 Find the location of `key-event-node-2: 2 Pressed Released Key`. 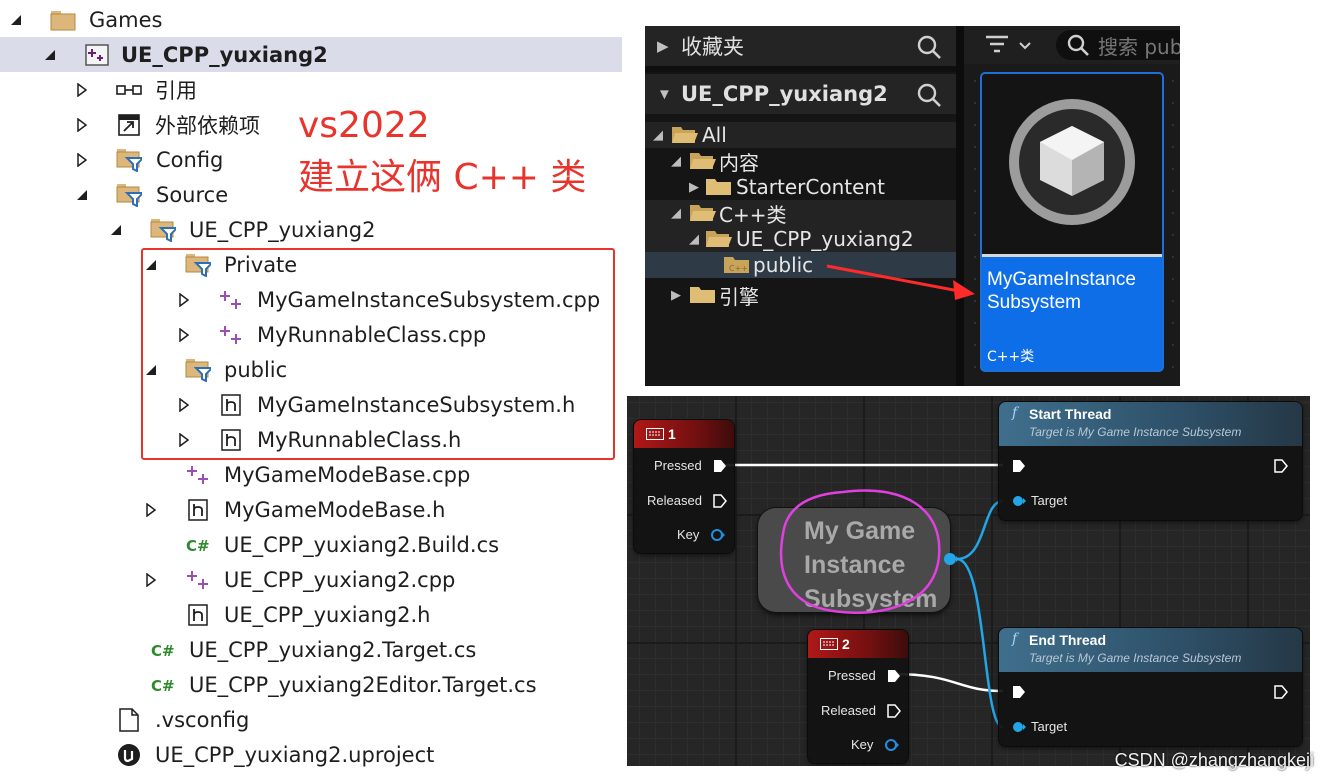

key-event-node-2: 2 Pressed Released Key is located at coordinates (858, 696).